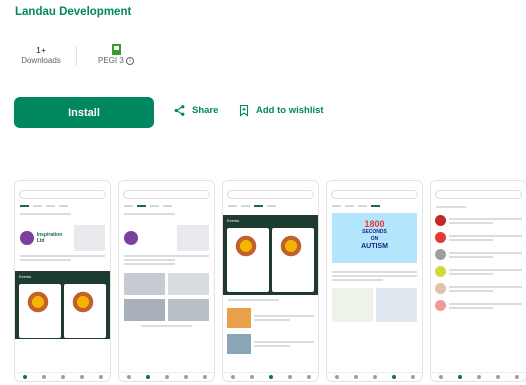 This screenshot has width=526, height=385. What do you see at coordinates (41, 60) in the screenshot?
I see `downloads-label: Downloads` at bounding box center [41, 60].